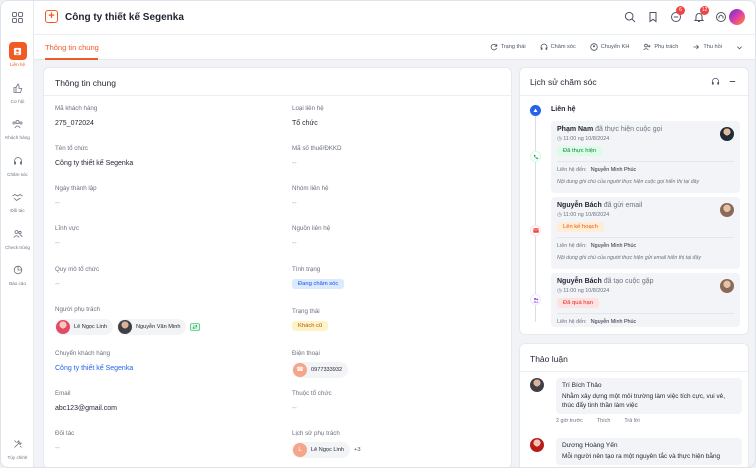 Image resolution: width=756 pixels, height=468 pixels. Describe the element at coordinates (357, 450) in the screenshot. I see `more-count: +3` at that location.